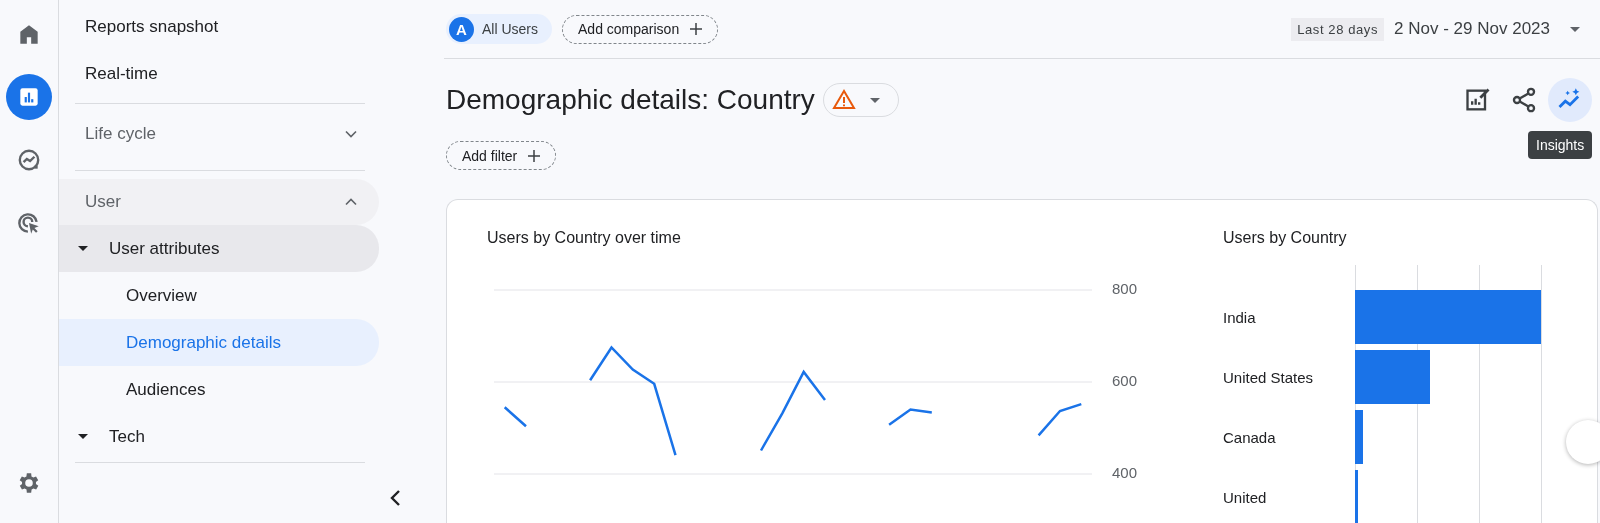  I want to click on segment-chip: A All Users, so click(499, 29).